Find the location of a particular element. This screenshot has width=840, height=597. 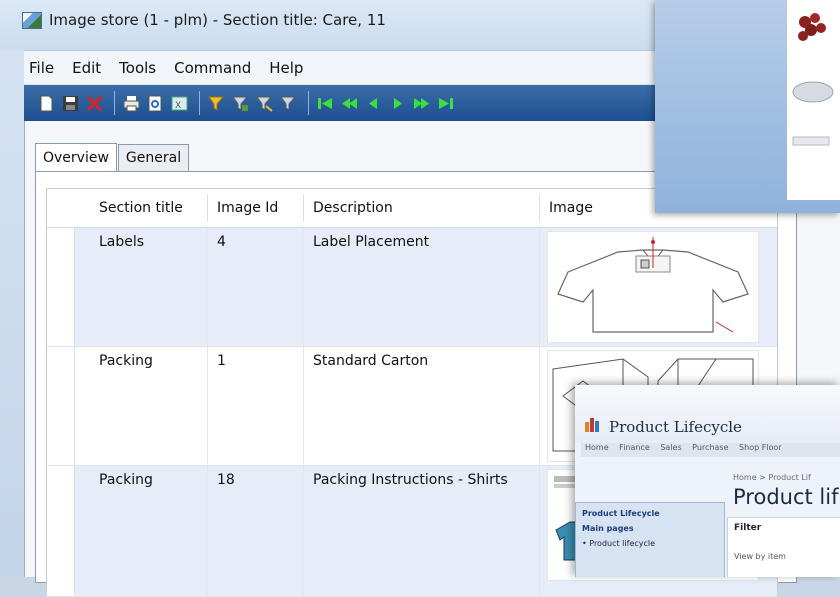

remove-filter-icon is located at coordinates (288, 103).